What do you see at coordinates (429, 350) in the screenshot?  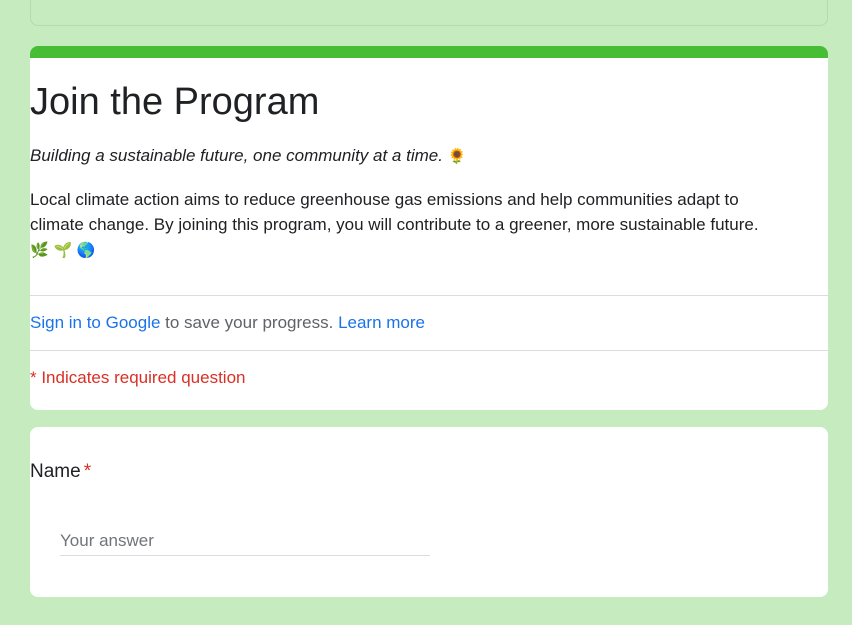 I see `header-divider-bottom` at bounding box center [429, 350].